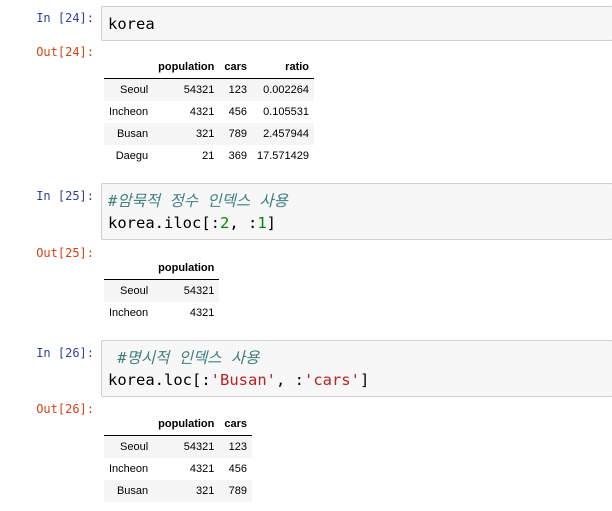 The image size is (612, 511). Describe the element at coordinates (65, 196) in the screenshot. I see `input-prompt: In [25]:` at that location.